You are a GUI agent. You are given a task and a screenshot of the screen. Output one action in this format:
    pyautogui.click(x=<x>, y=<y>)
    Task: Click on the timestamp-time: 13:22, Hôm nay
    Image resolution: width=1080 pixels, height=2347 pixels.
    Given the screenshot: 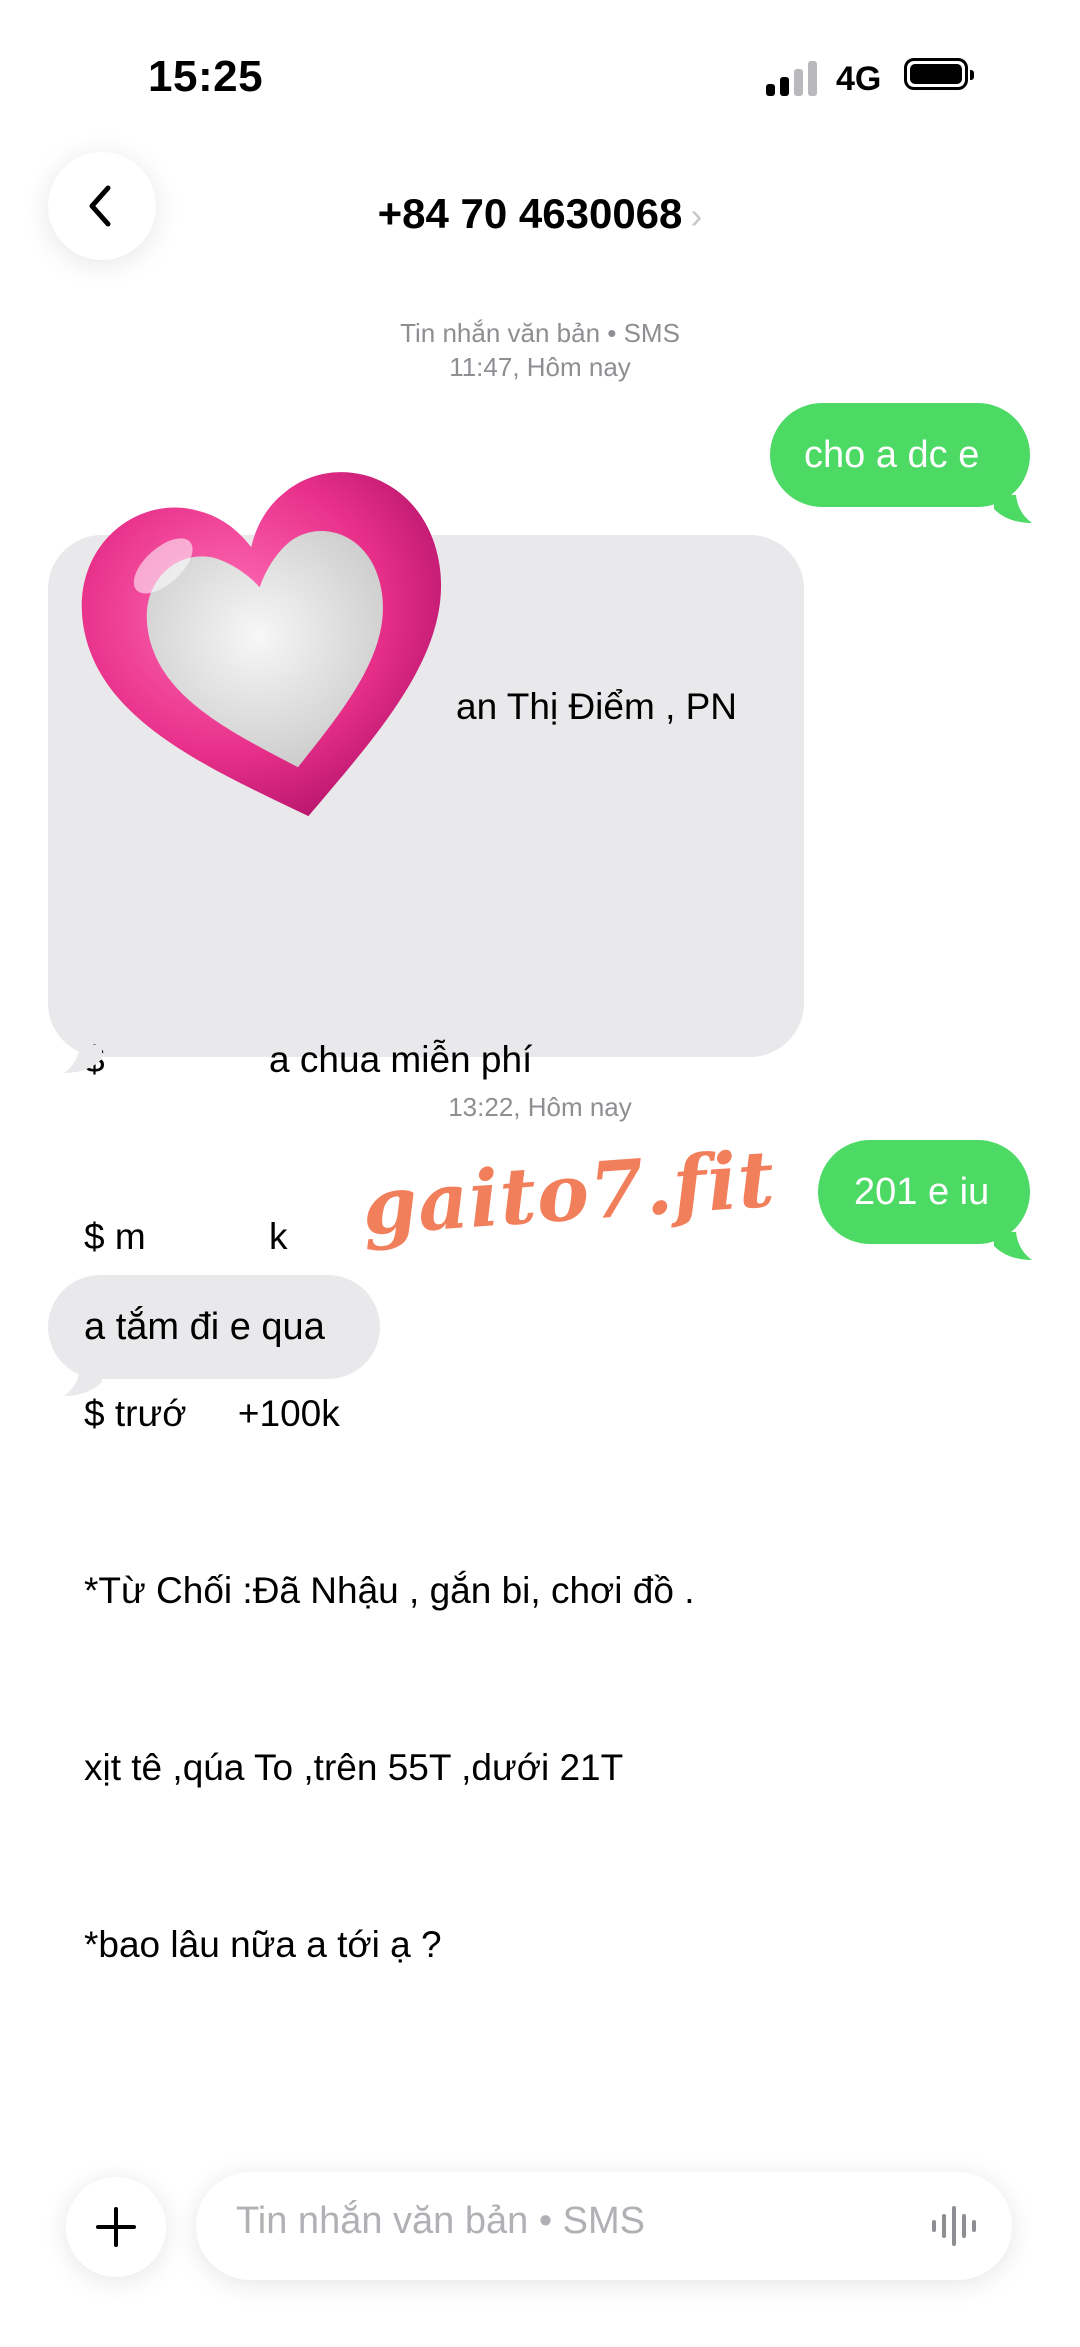 What is the action you would take?
    pyautogui.click(x=540, y=1107)
    